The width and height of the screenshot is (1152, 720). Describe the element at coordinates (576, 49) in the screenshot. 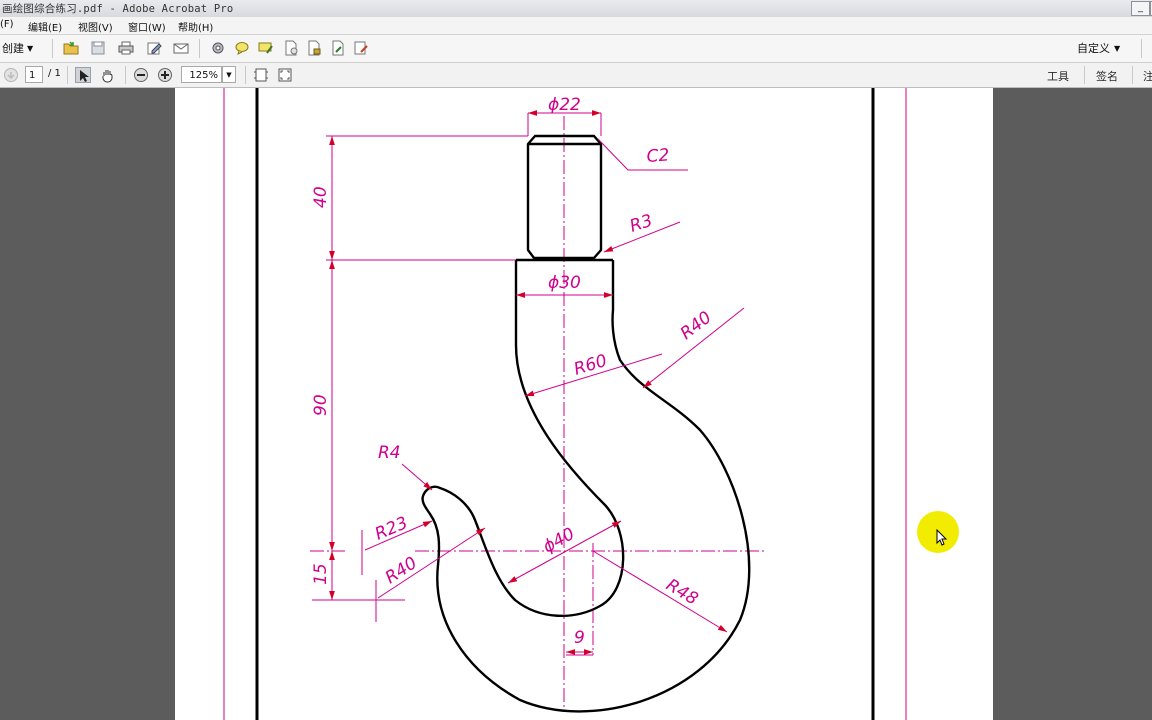

I see `main-toolbar: 创建 ▼ 自定义 ▼` at that location.